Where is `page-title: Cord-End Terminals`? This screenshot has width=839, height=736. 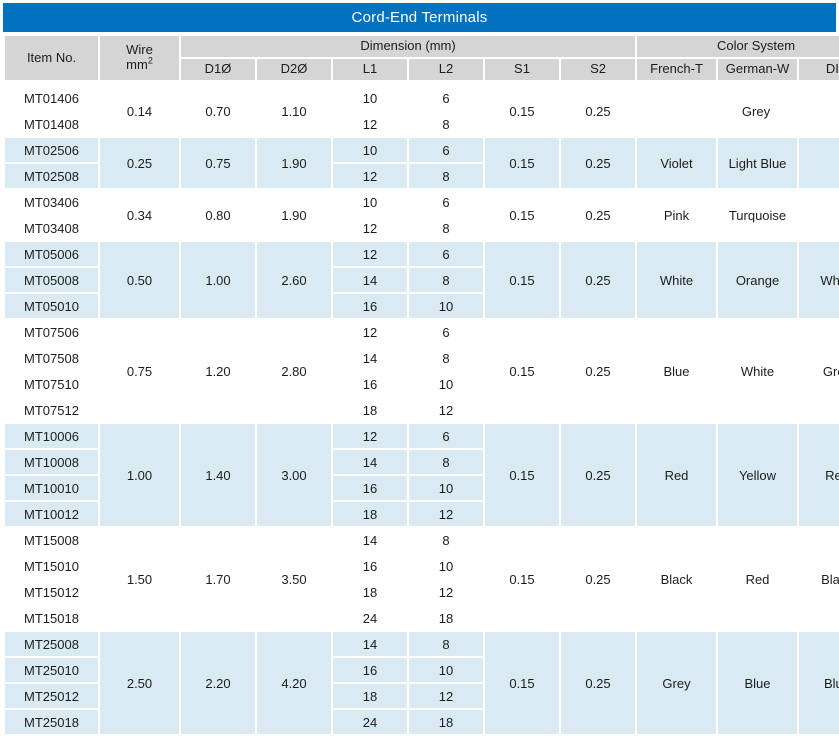
page-title: Cord-End Terminals is located at coordinates (419, 17).